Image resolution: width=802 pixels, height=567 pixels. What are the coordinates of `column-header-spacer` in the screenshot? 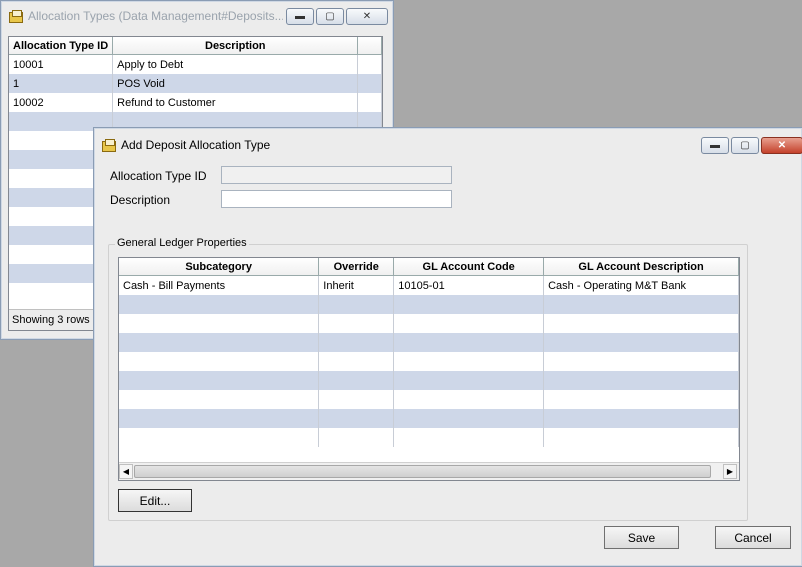 It's located at (369, 46).